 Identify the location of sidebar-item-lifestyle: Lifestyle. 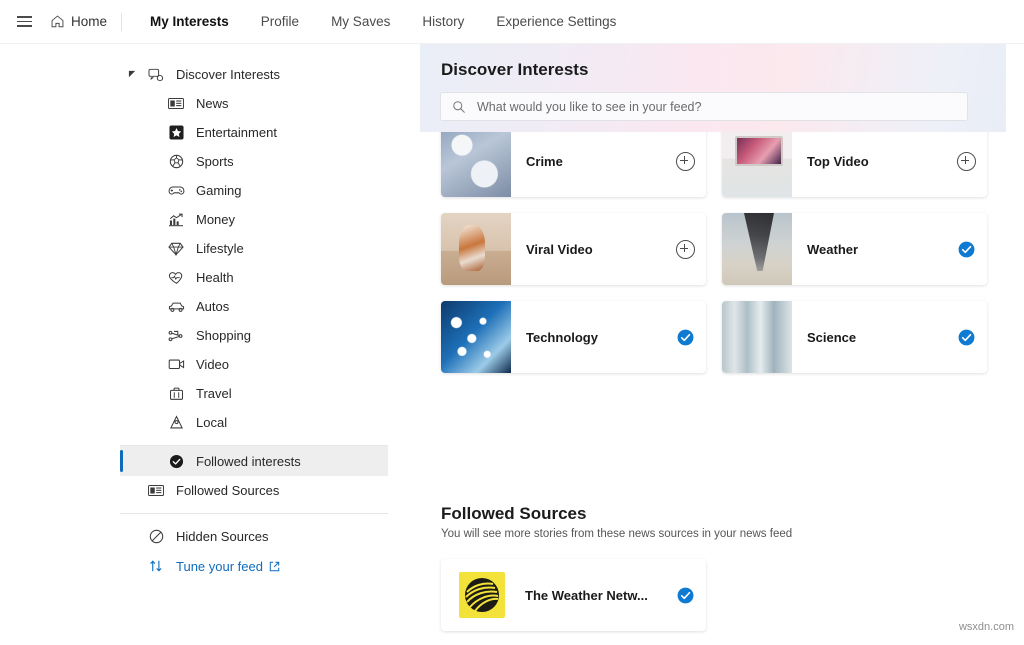
(200, 248).